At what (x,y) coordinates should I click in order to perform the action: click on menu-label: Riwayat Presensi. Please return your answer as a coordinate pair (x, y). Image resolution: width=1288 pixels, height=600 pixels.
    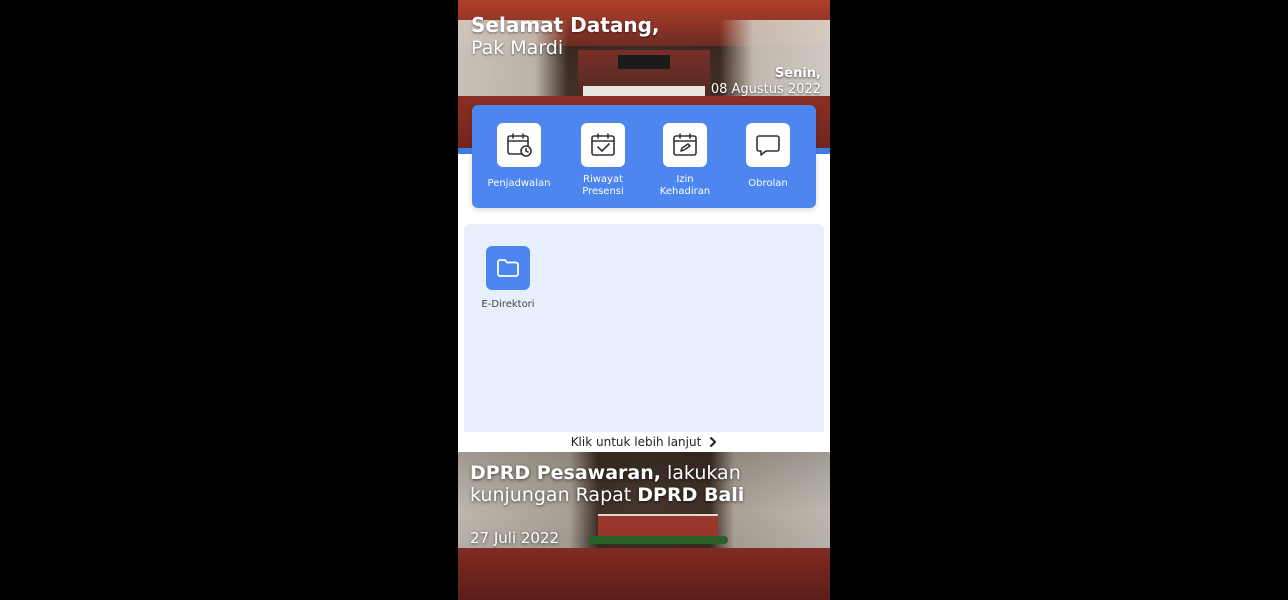
    Looking at the image, I should click on (603, 185).